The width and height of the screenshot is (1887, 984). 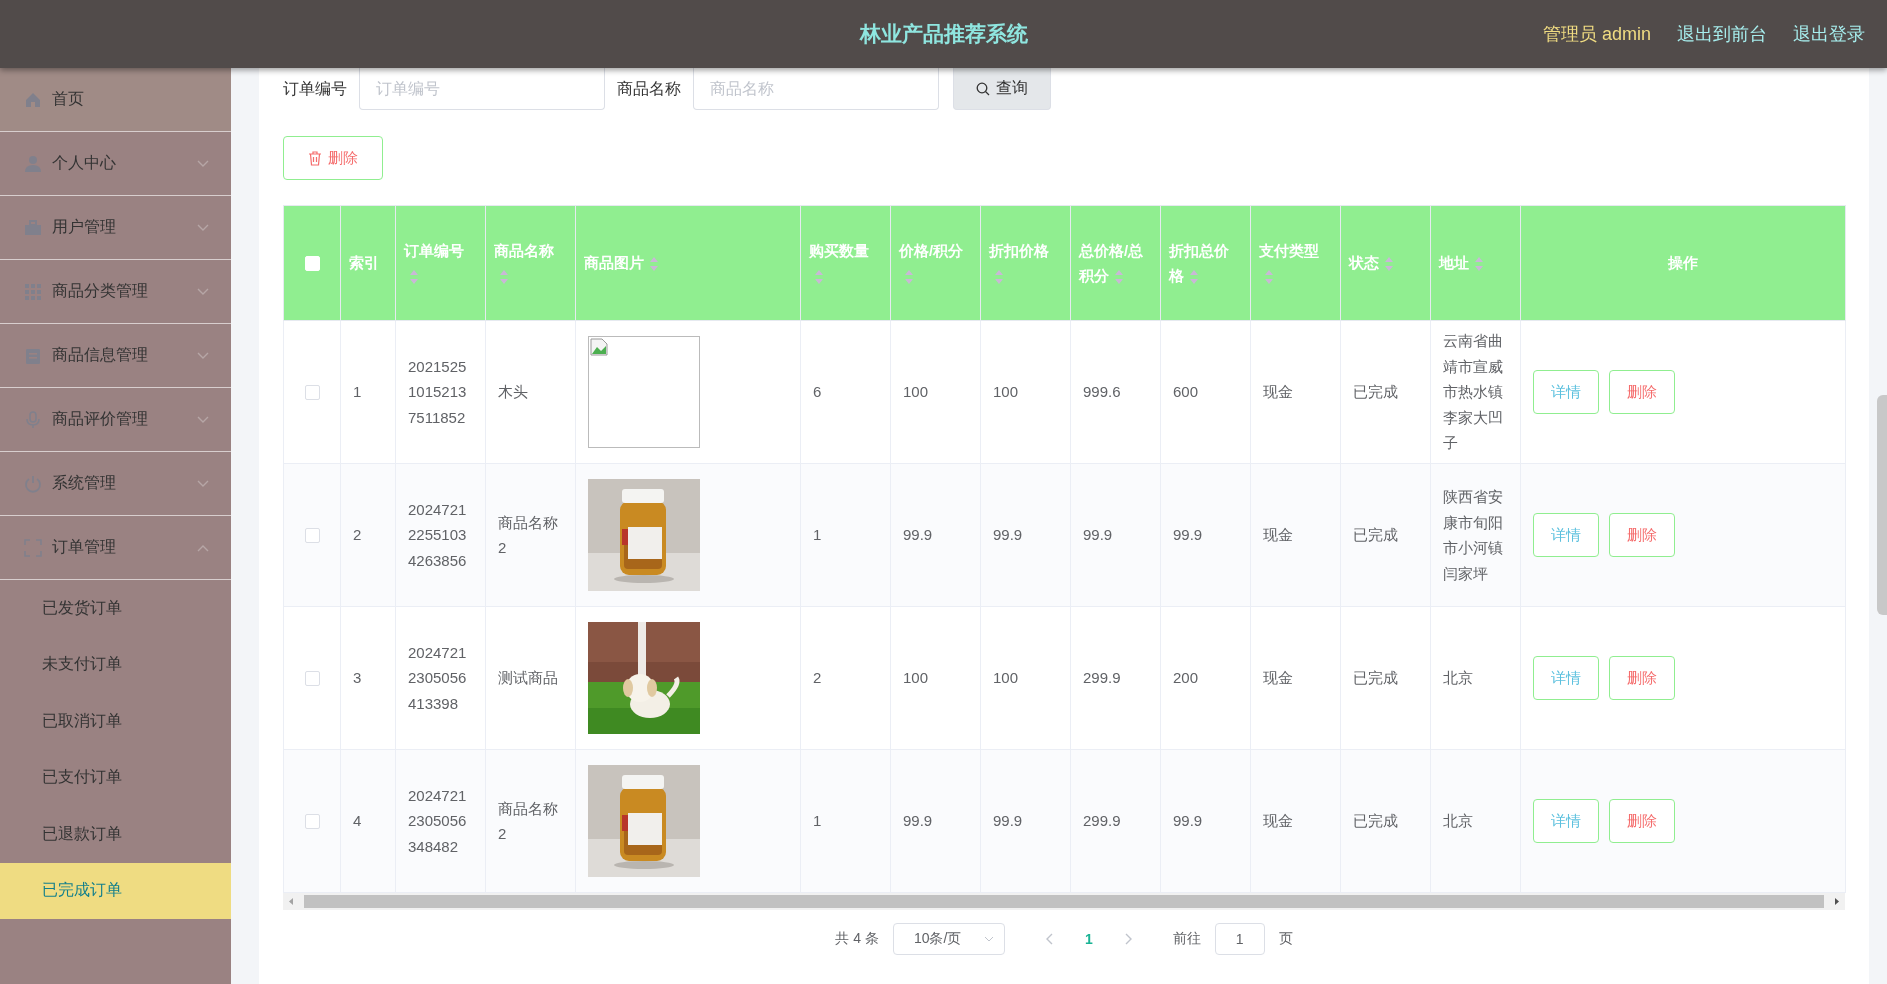 I want to click on person-icon, so click(x=33, y=163).